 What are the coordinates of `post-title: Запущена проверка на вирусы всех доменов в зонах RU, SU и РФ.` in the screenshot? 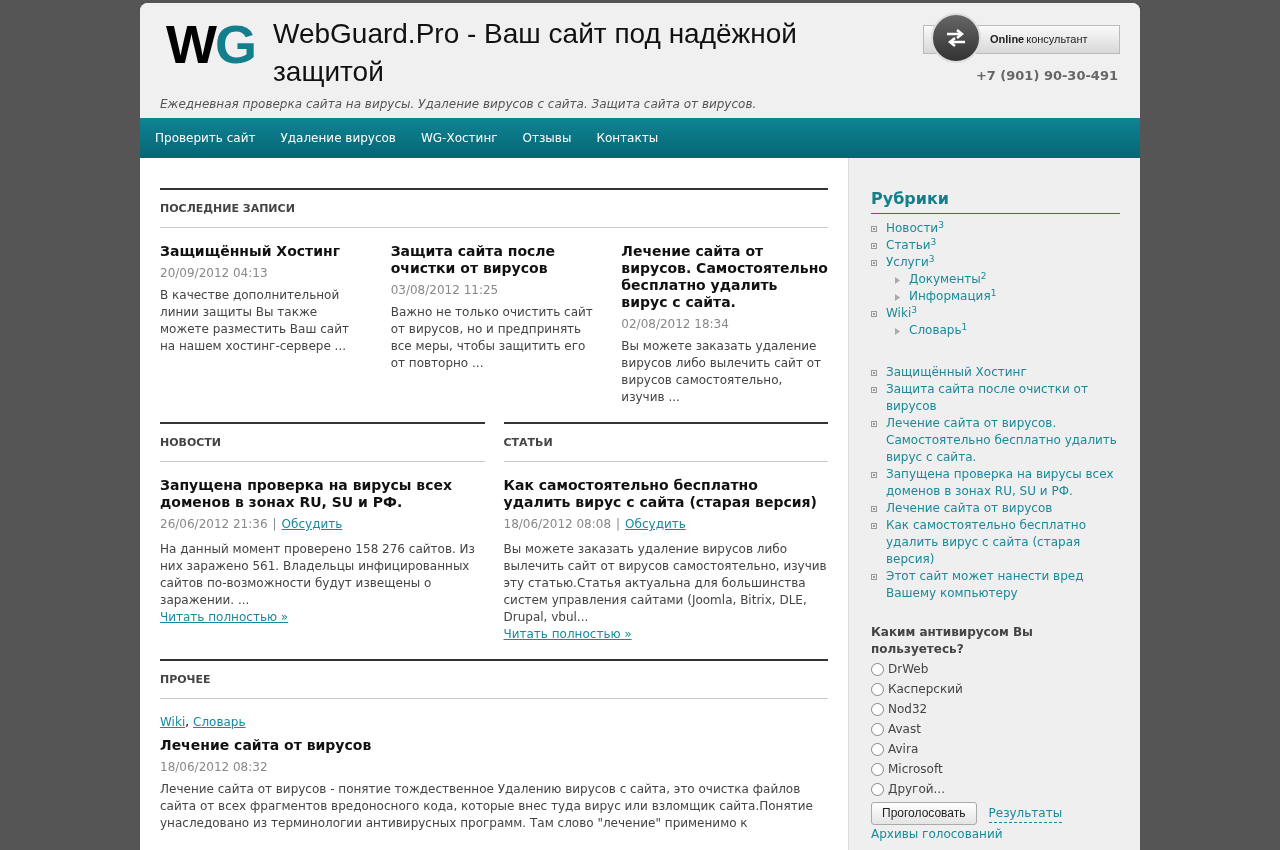 It's located at (322, 494).